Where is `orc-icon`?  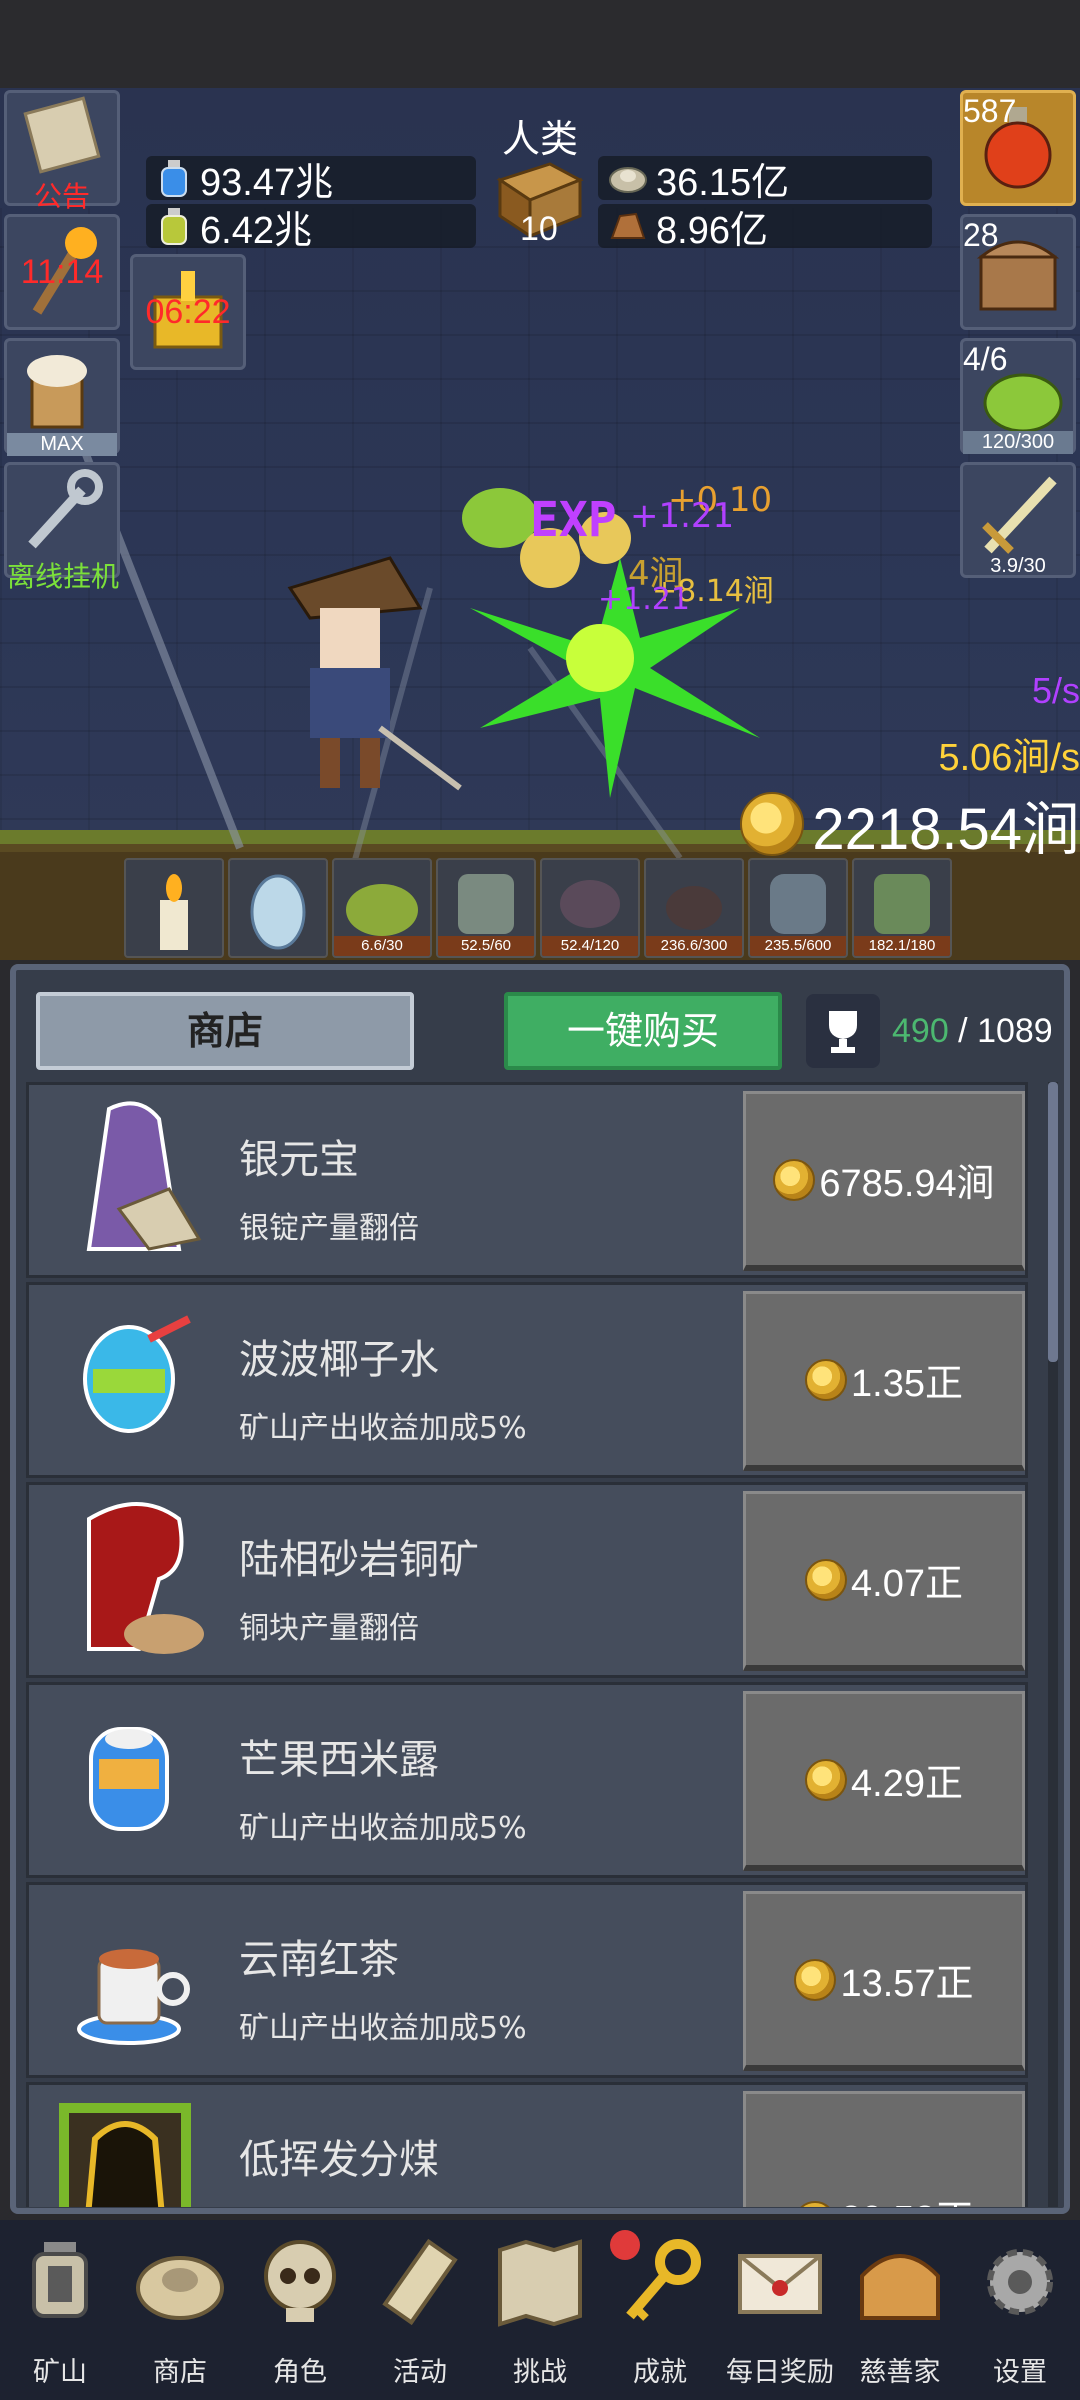 orc-icon is located at coordinates (902, 904).